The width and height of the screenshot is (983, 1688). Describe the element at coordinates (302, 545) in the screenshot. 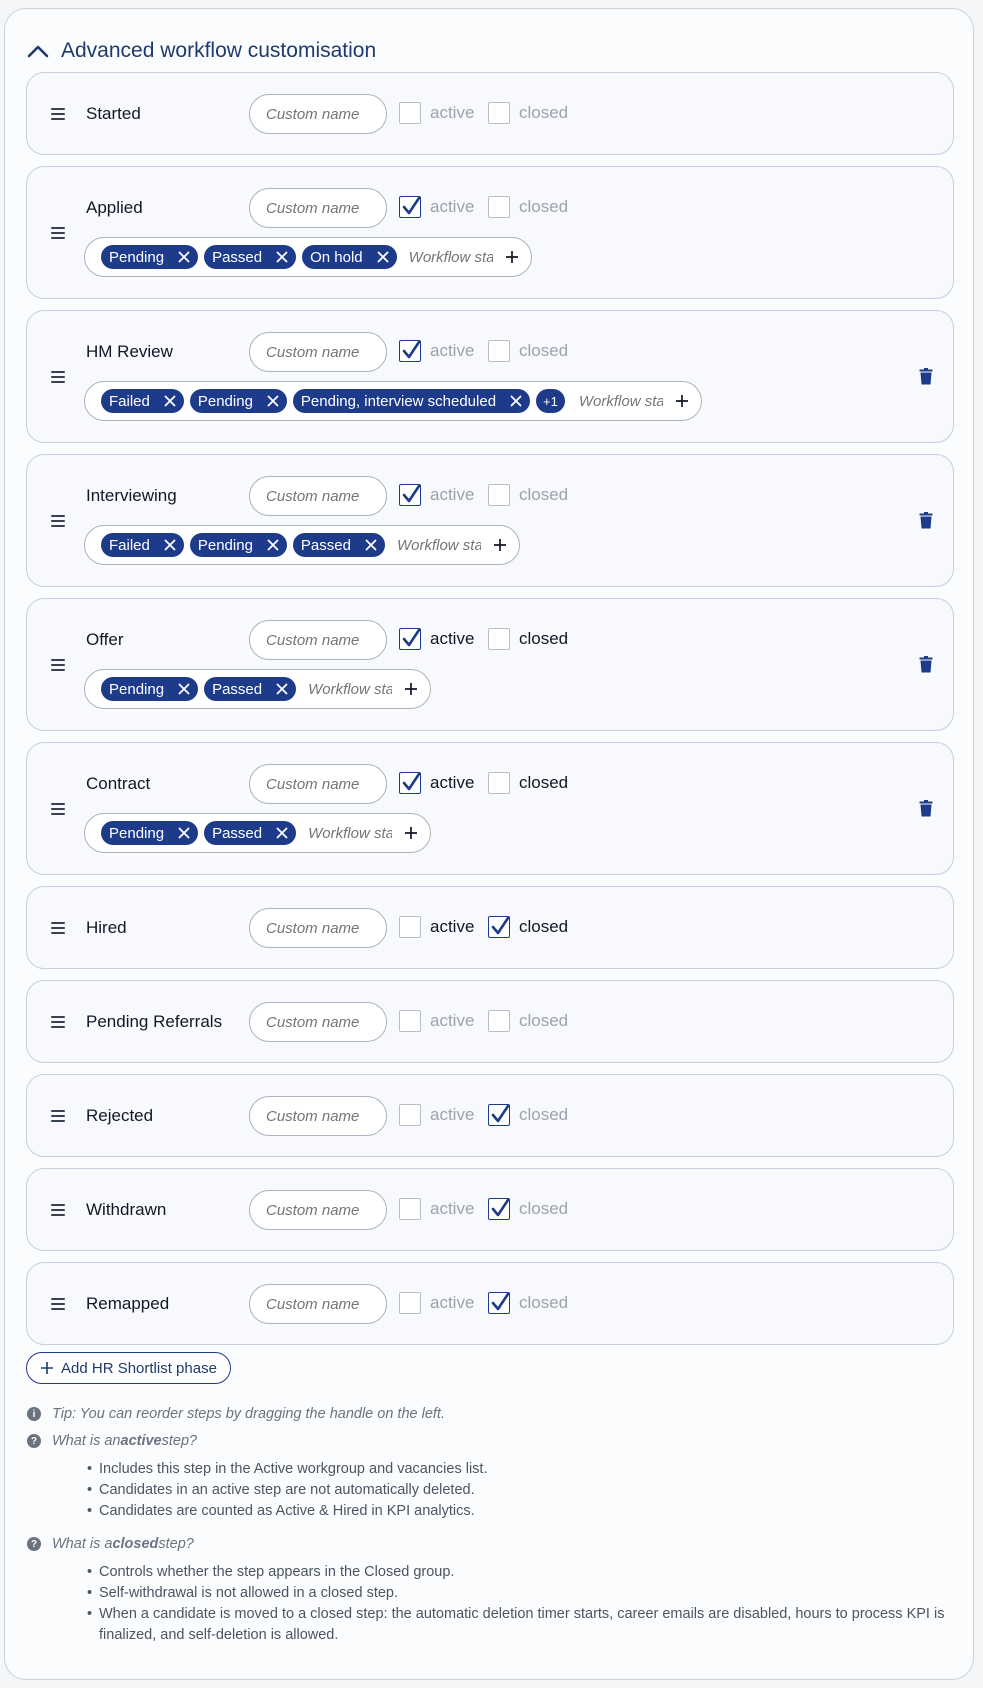

I see `workflow-status-select: Failed Pending Passed` at that location.